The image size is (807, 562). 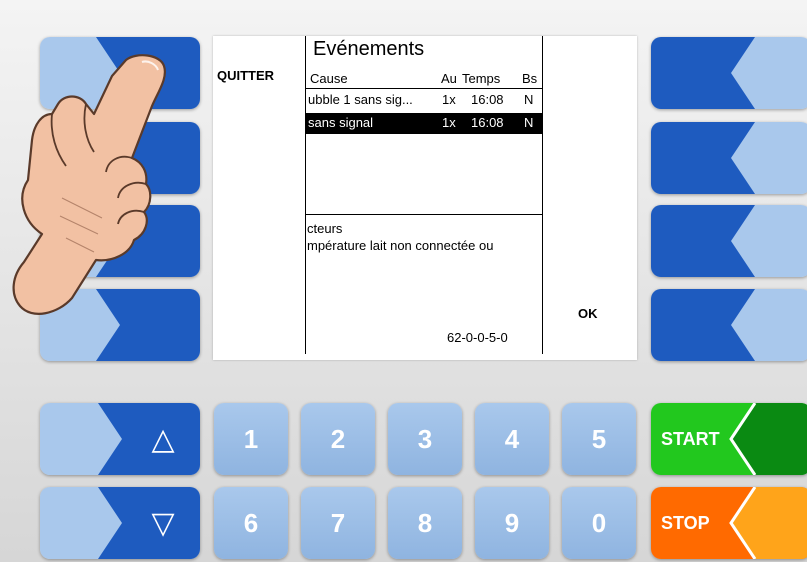 I want to click on row-cause: sans signal, so click(x=341, y=122).